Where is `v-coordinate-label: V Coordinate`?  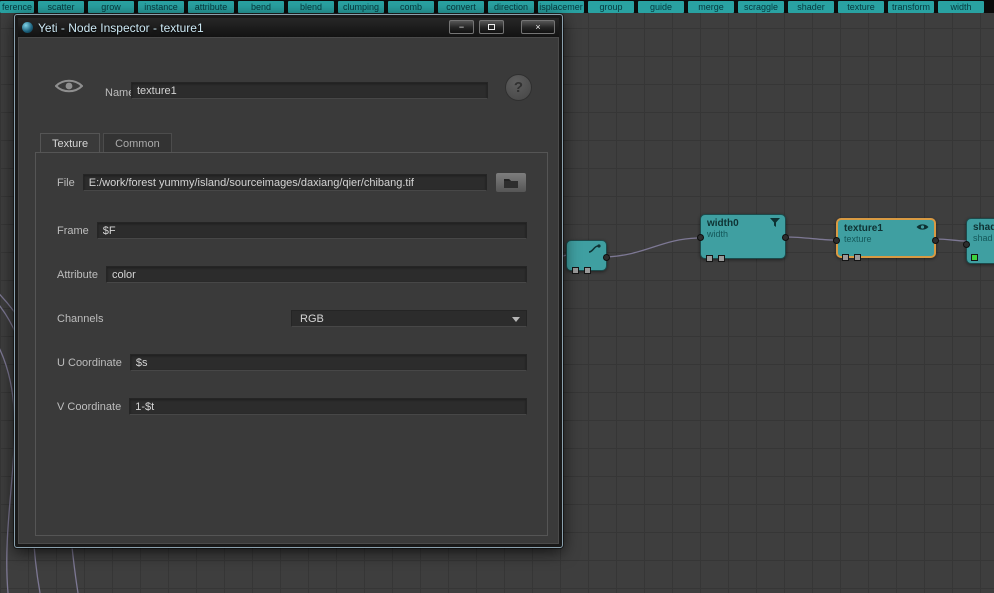
v-coordinate-label: V Coordinate is located at coordinates (89, 406).